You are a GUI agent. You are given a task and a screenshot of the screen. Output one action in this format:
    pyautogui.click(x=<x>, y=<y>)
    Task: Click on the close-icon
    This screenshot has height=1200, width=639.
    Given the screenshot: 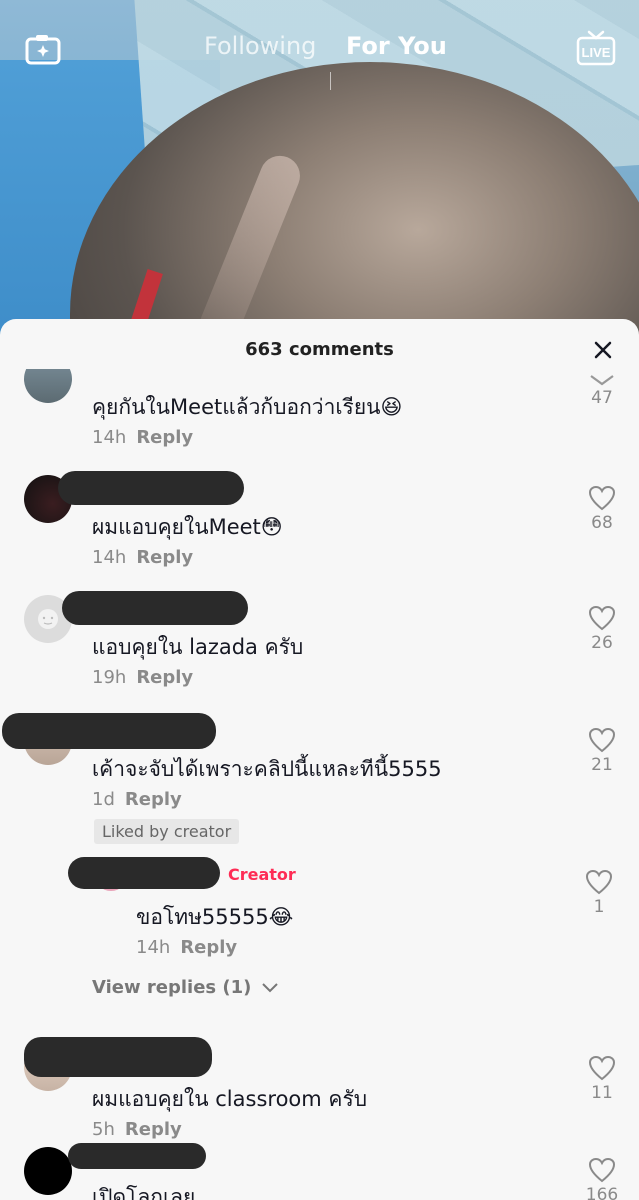 What is the action you would take?
    pyautogui.click(x=603, y=350)
    